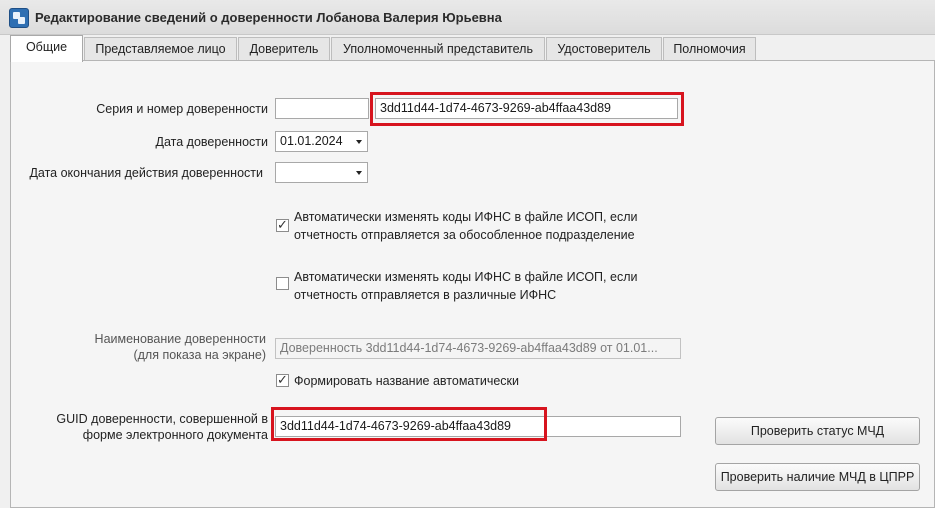  Describe the element at coordinates (46, 48) in the screenshot. I see `tab-general: Общие` at that location.